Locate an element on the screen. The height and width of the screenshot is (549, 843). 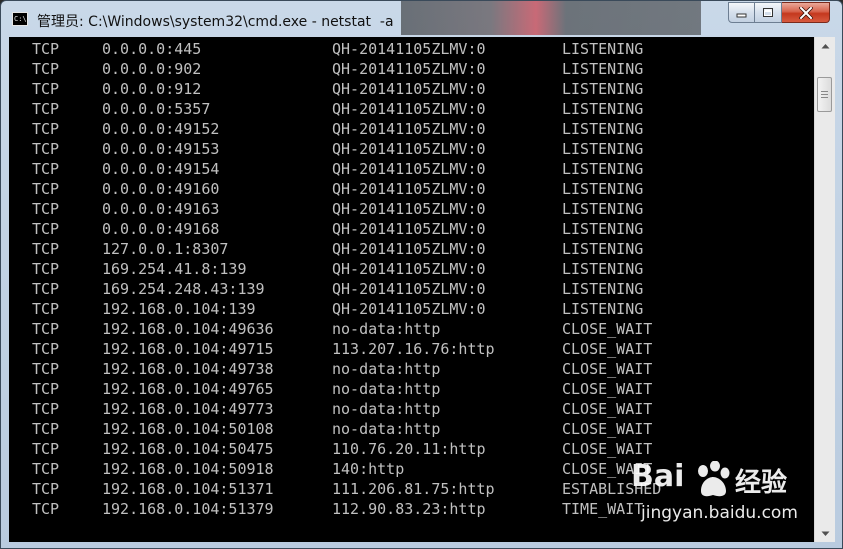
local-address-cell: 192.168.0.104:50918 is located at coordinates (188, 469).